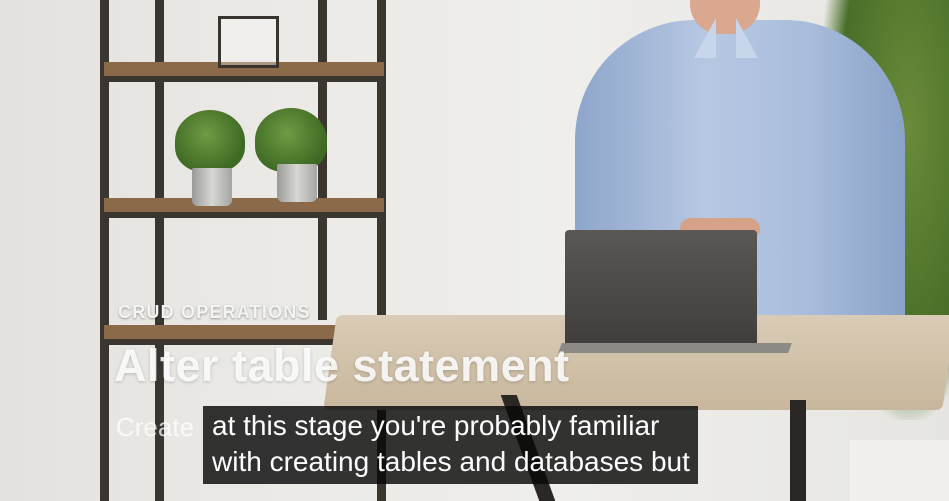 The width and height of the screenshot is (949, 501). What do you see at coordinates (212, 187) in the screenshot?
I see `planter-left` at bounding box center [212, 187].